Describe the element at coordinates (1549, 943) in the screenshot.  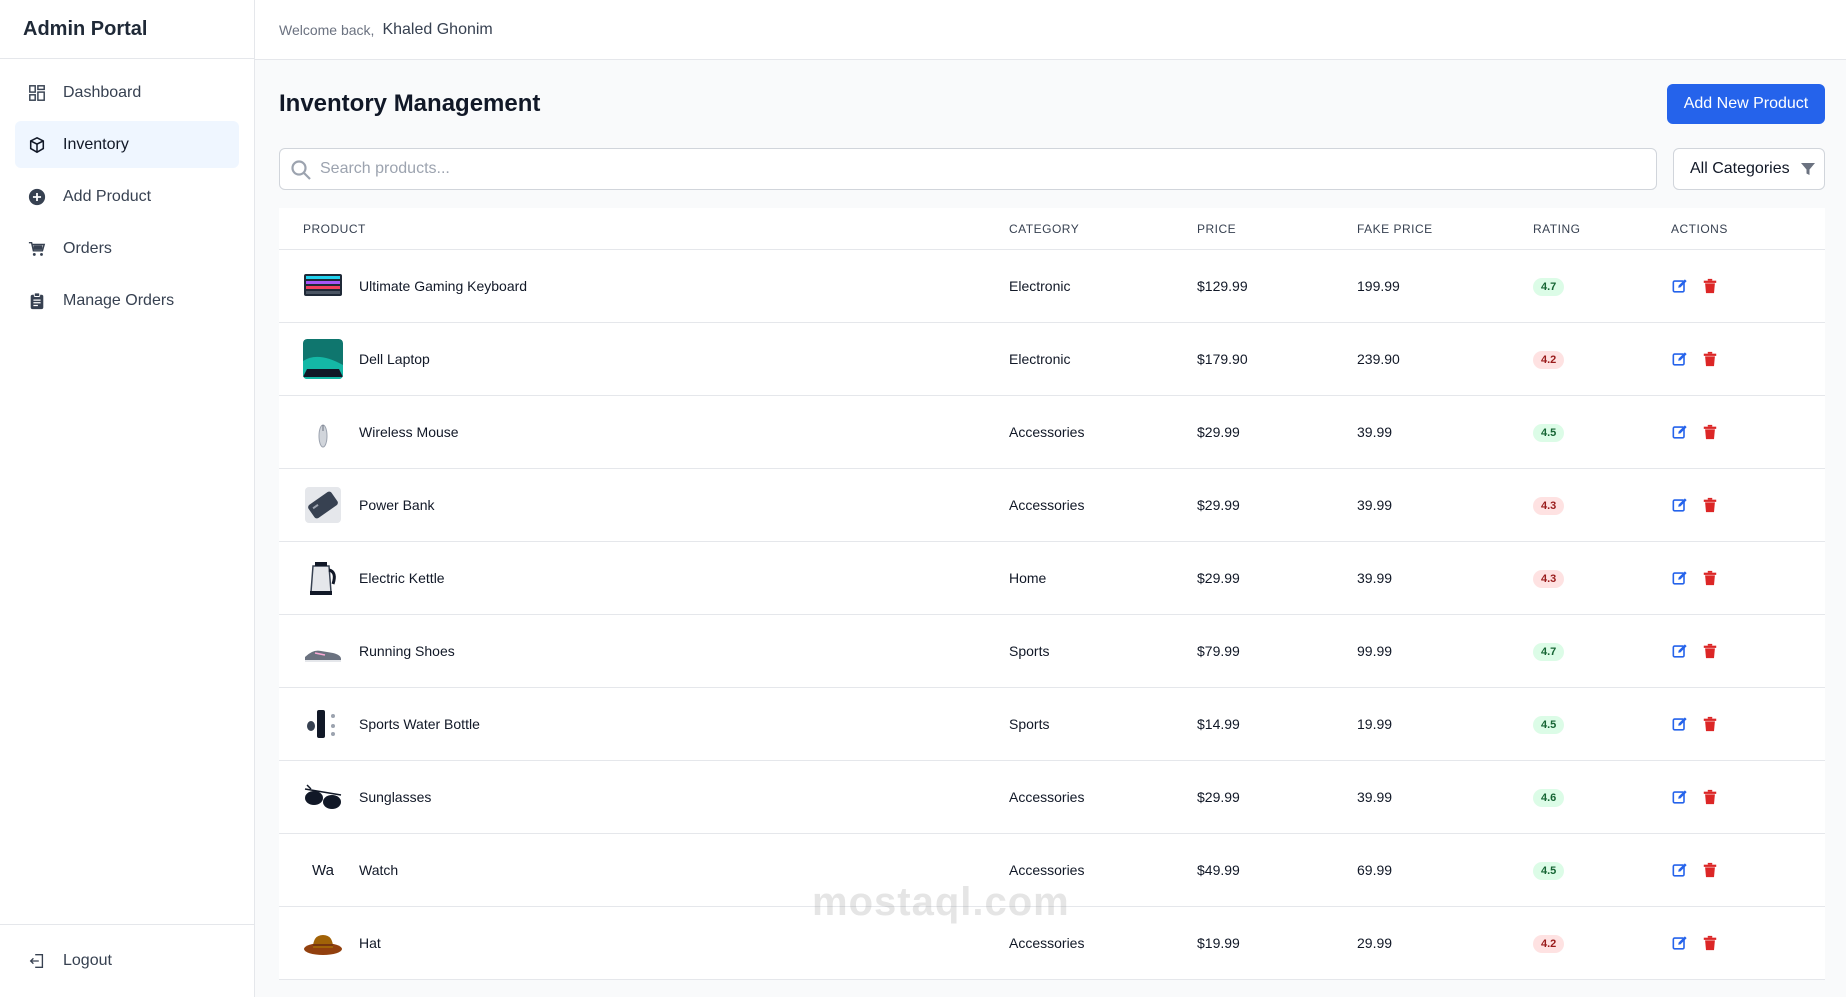
I see `rating-badge: 4.2` at that location.